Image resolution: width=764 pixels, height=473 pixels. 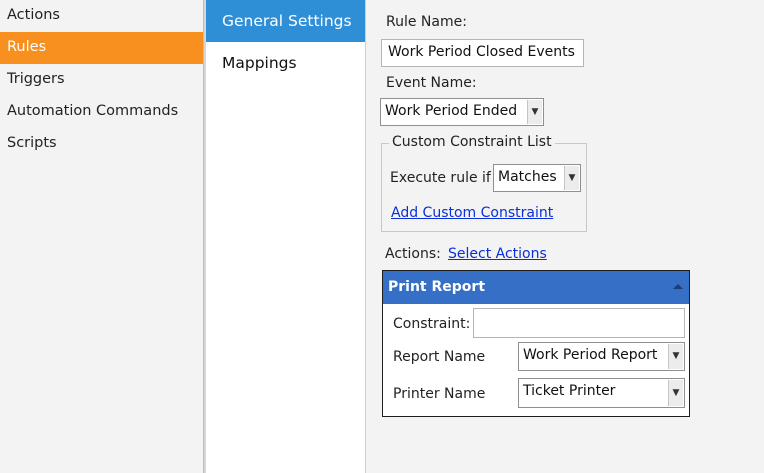 What do you see at coordinates (437, 287) in the screenshot?
I see `action-panel-title: Print Report` at bounding box center [437, 287].